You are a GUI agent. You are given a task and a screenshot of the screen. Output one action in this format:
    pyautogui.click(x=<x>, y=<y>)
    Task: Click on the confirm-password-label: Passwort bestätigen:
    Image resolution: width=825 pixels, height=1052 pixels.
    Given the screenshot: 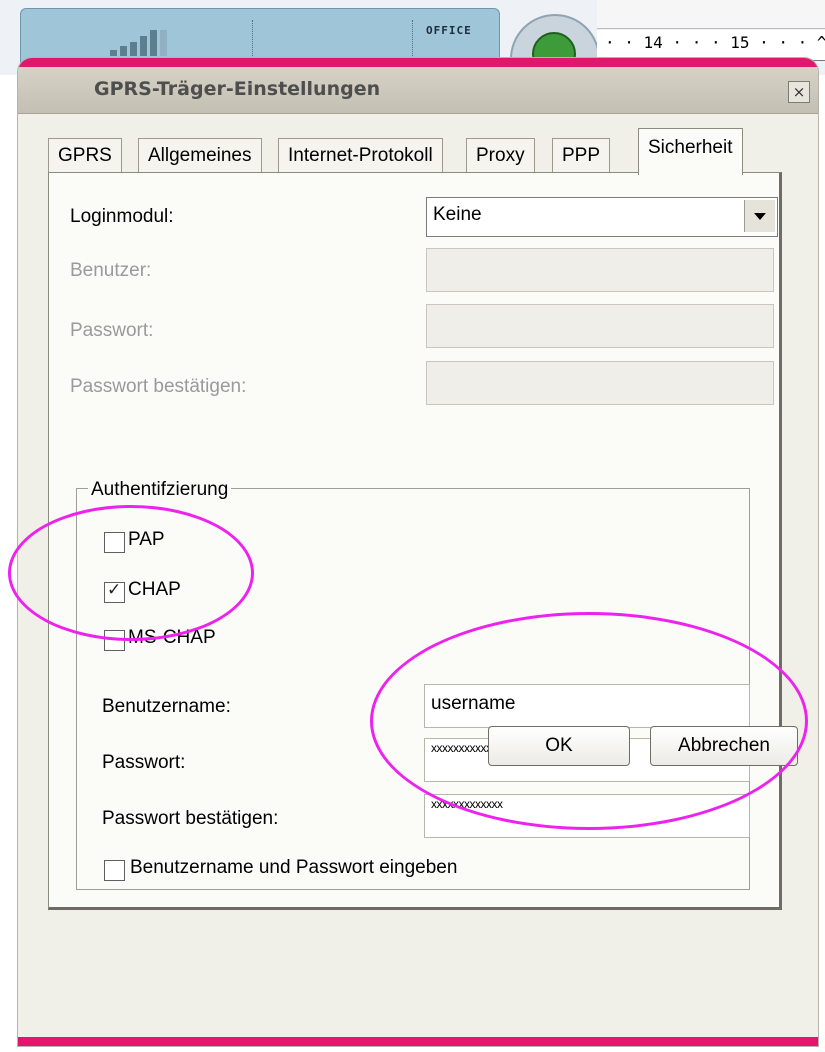 What is the action you would take?
    pyautogui.click(x=158, y=386)
    